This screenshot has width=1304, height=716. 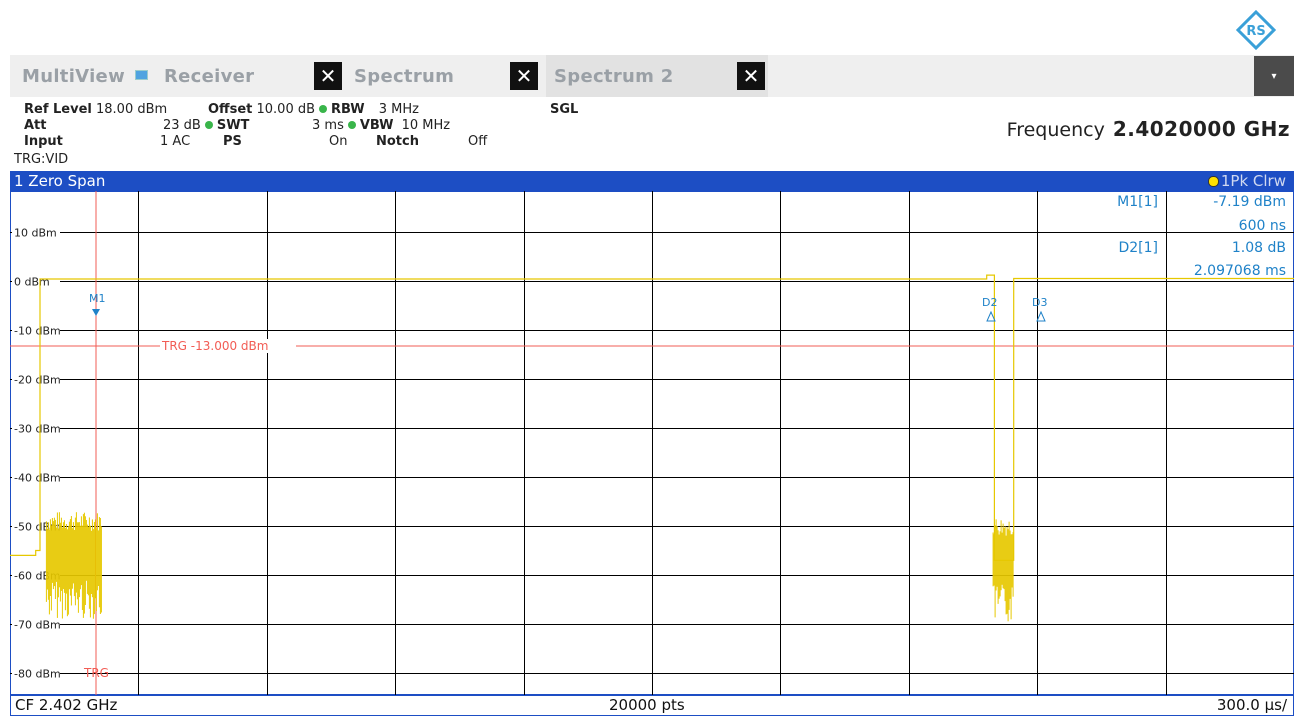 I want to click on vbw-status-dot, so click(x=351, y=125).